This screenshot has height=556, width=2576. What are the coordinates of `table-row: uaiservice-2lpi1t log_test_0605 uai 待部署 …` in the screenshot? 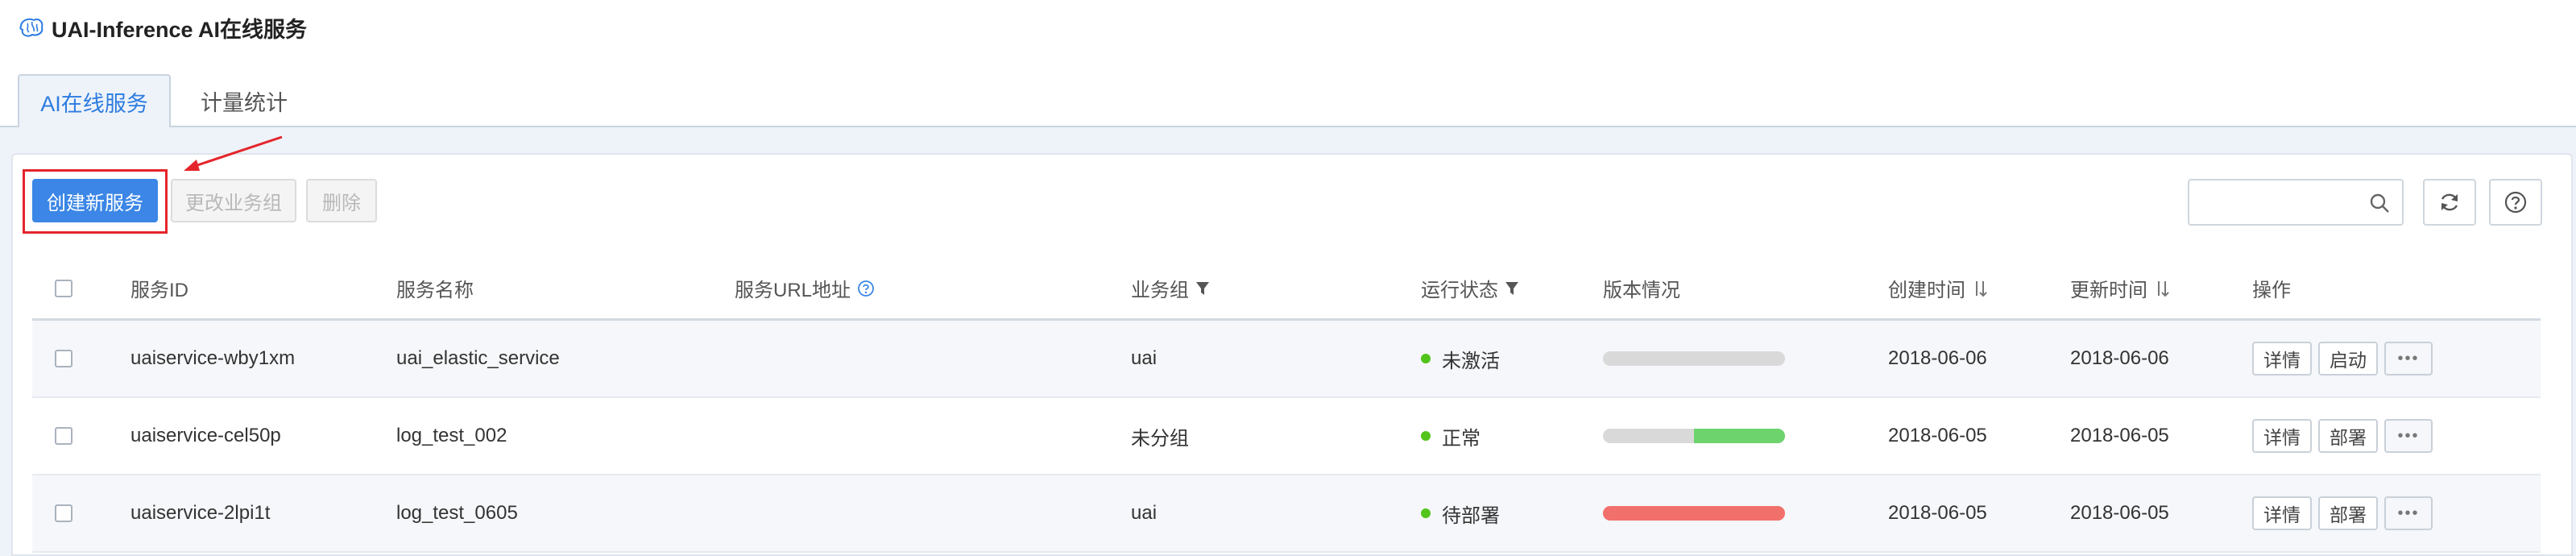 It's located at (1286, 514).